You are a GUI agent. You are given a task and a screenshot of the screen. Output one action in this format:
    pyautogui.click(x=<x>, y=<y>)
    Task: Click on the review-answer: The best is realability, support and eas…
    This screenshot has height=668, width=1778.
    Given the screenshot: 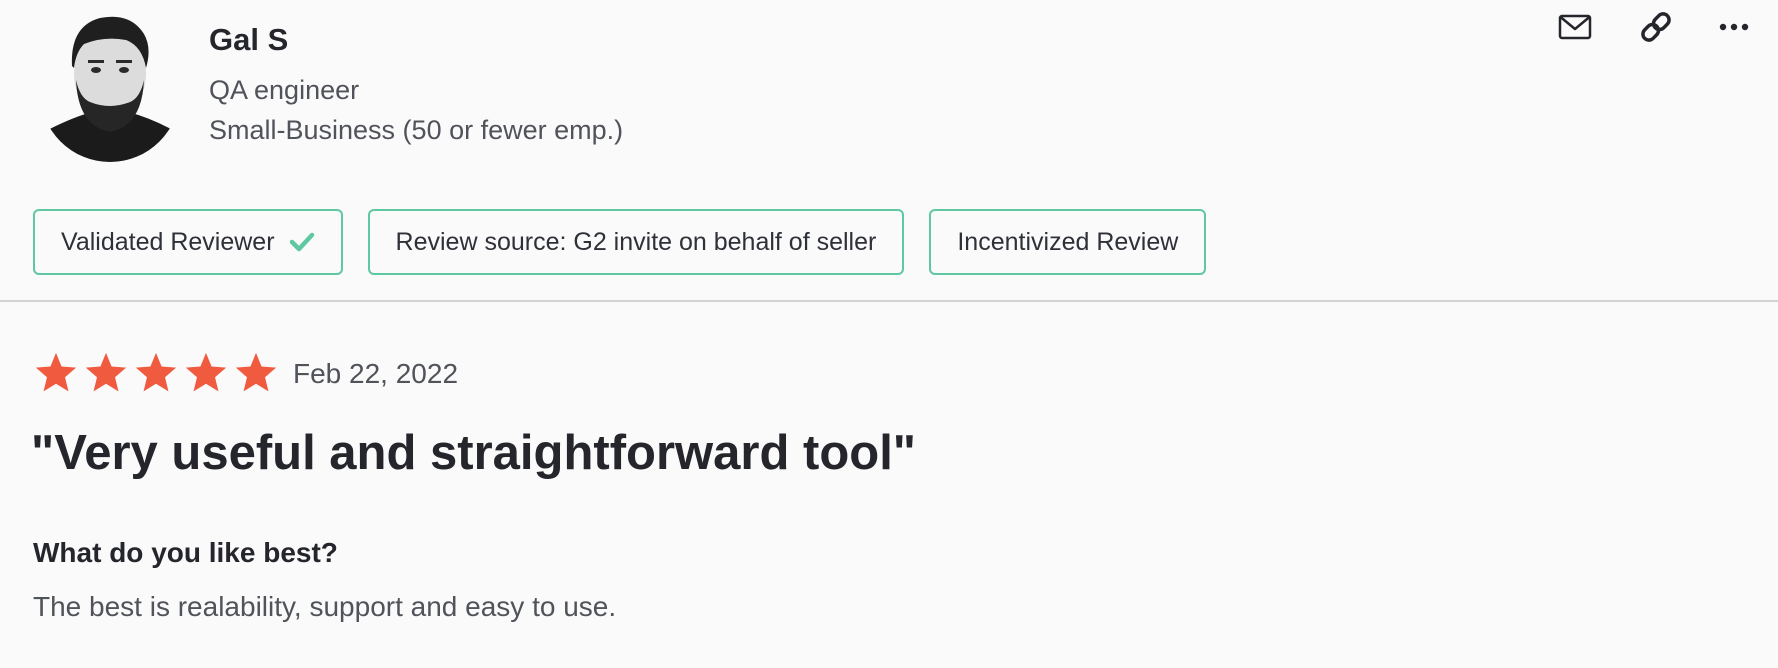 What is the action you would take?
    pyautogui.click(x=325, y=606)
    